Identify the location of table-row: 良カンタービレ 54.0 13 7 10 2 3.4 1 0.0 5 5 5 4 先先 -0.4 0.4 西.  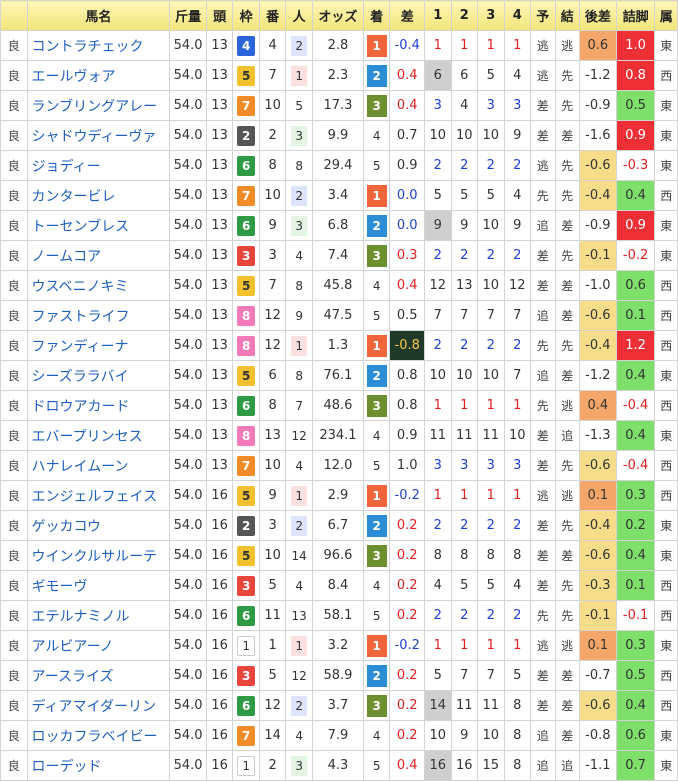
(339, 195).